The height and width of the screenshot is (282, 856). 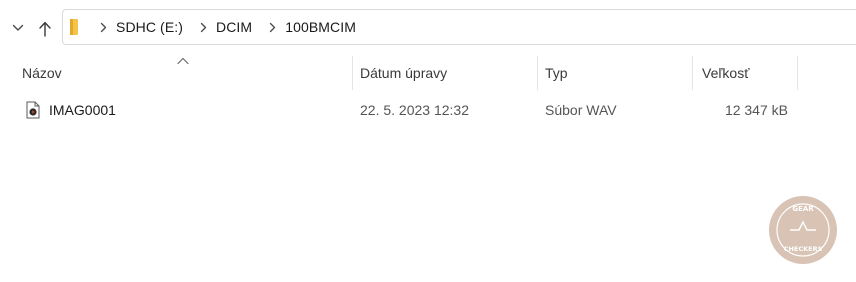 I want to click on file-size: 12 347 kB, so click(x=756, y=110).